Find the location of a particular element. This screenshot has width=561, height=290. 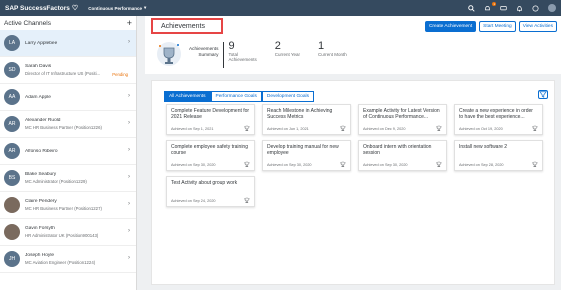

page-title: Achievements is located at coordinates (187, 26).